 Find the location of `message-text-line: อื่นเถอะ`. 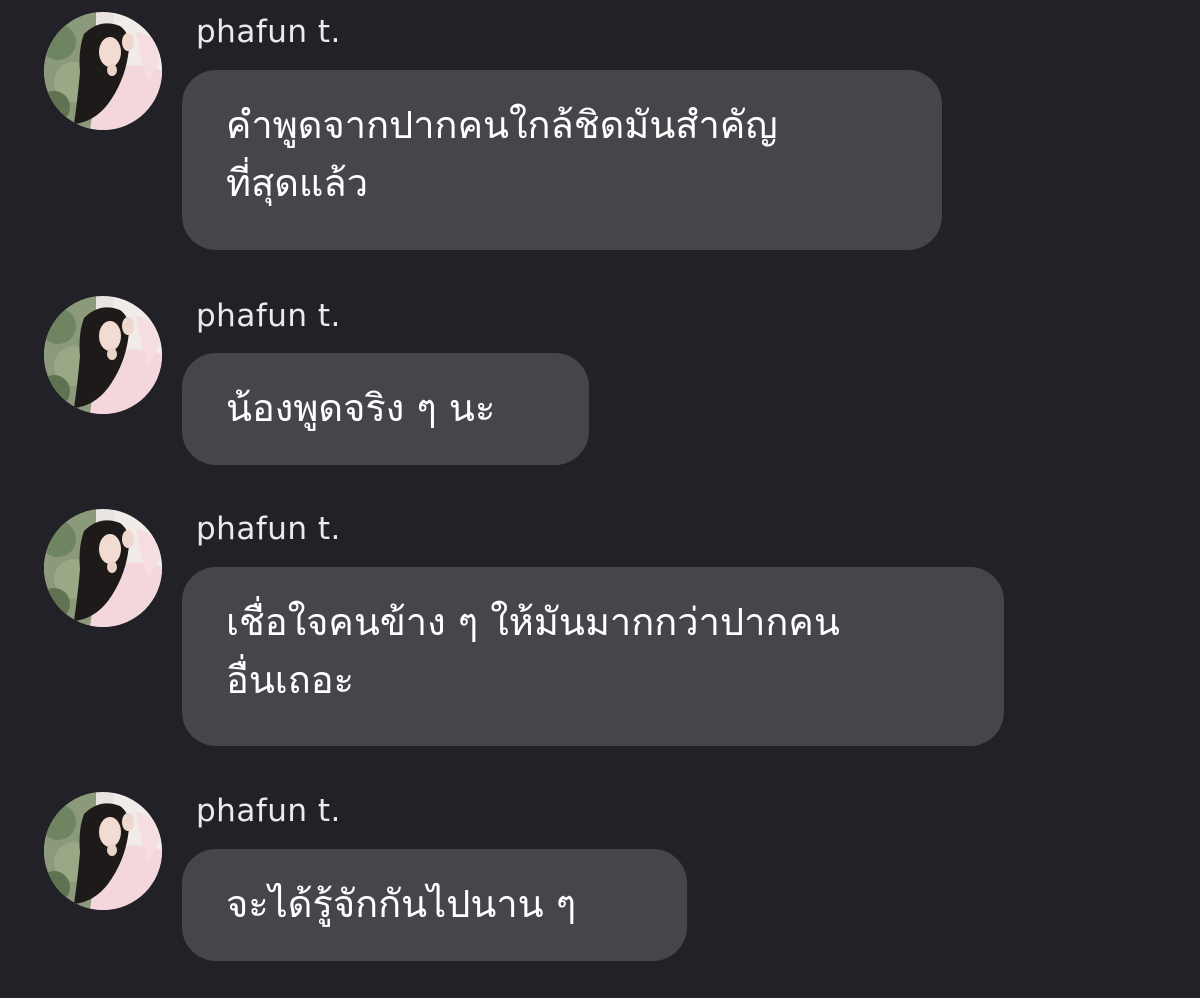

message-text-line: อื่นเถอะ is located at coordinates (290, 680).